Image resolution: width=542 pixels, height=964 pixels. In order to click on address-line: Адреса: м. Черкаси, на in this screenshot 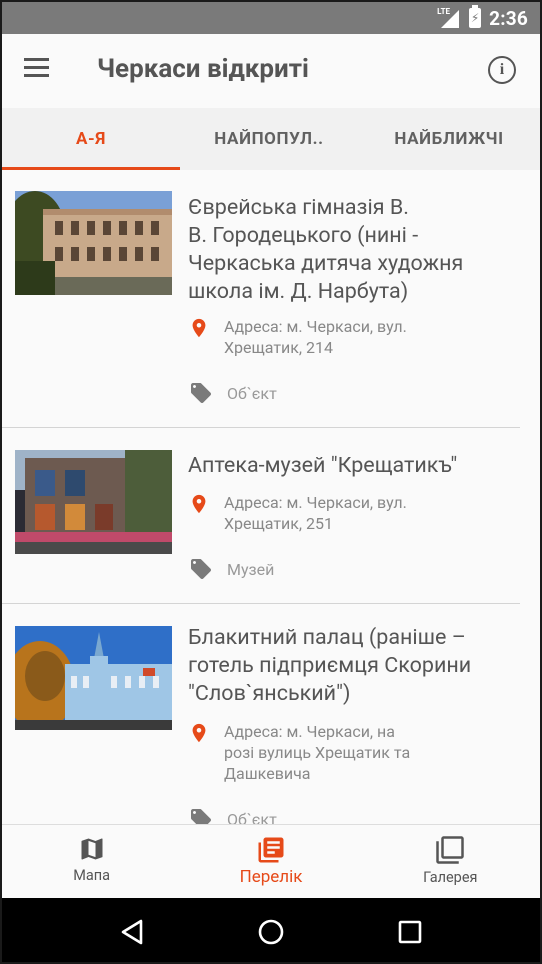, I will do `click(309, 731)`.